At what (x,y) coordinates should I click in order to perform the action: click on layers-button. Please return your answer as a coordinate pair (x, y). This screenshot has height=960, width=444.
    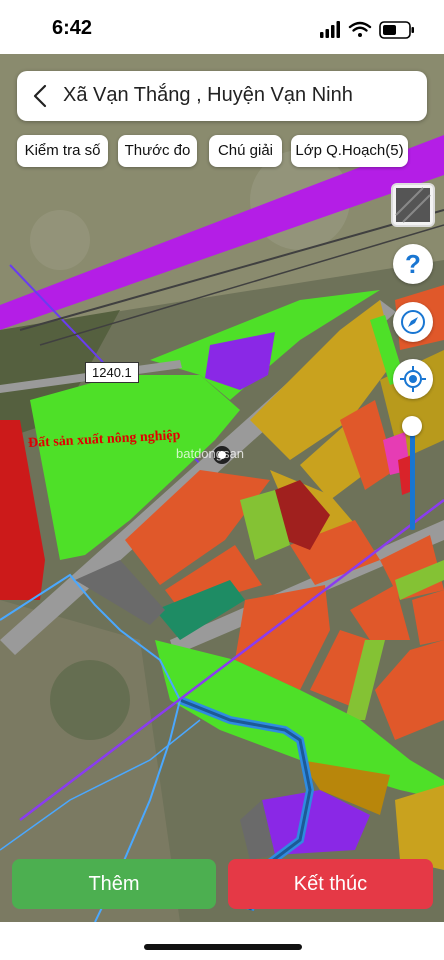
    Looking at the image, I should click on (413, 205).